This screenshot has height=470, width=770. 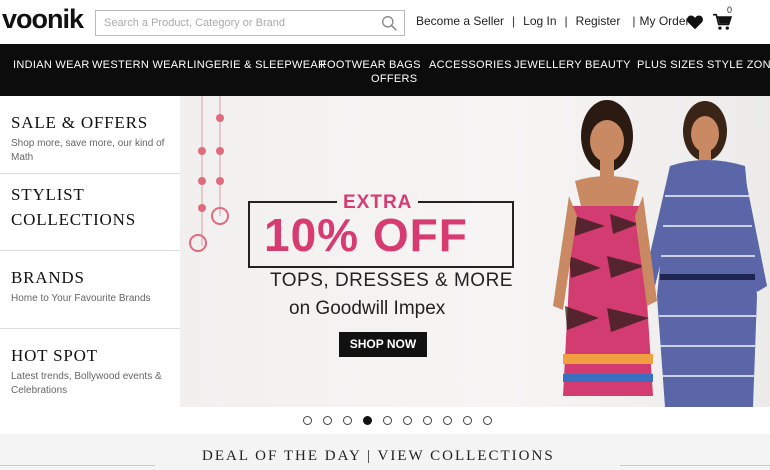 What do you see at coordinates (397, 420) in the screenshot?
I see `carousel-dots` at bounding box center [397, 420].